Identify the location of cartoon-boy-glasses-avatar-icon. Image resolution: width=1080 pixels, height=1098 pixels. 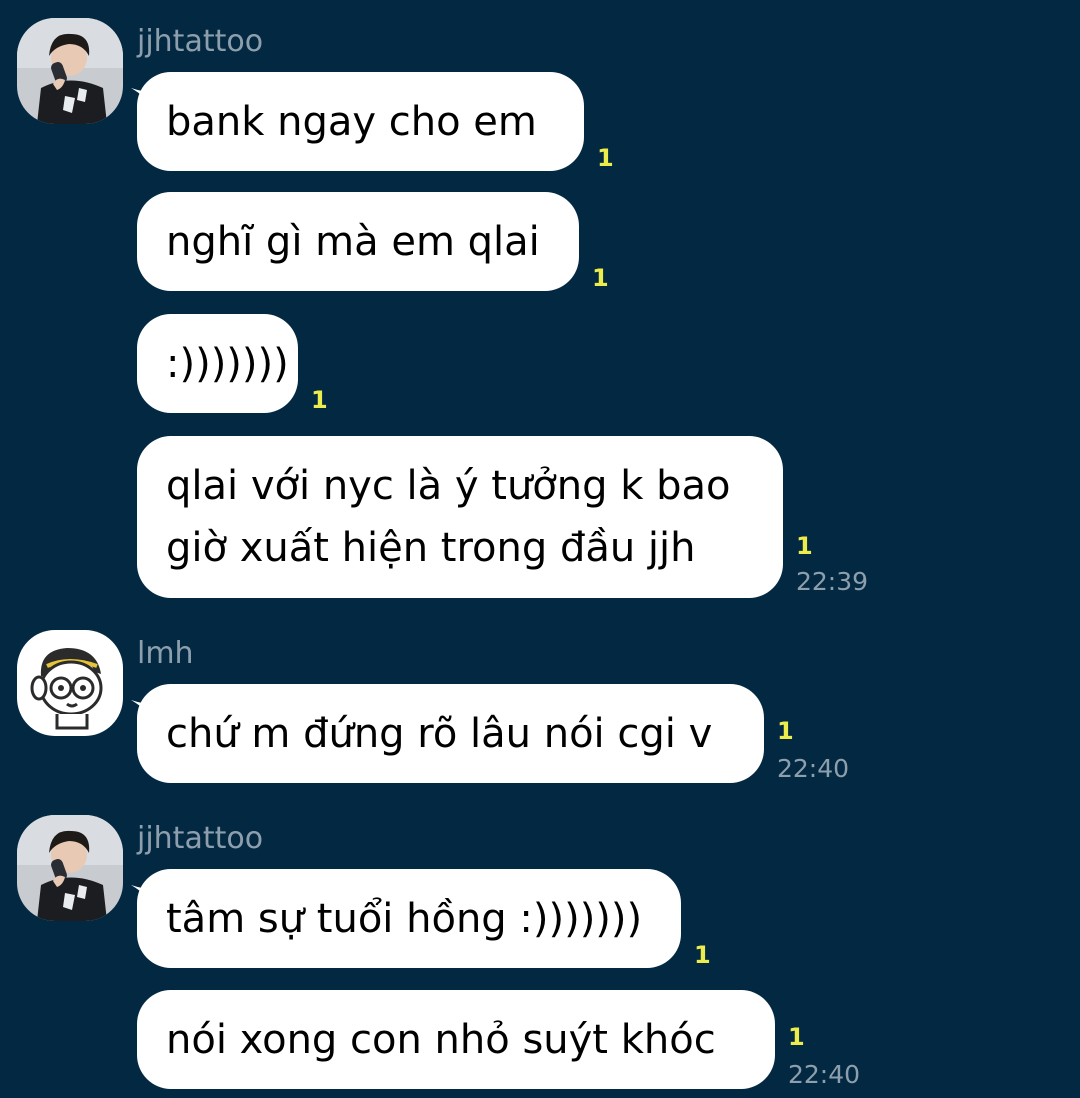
(70, 683).